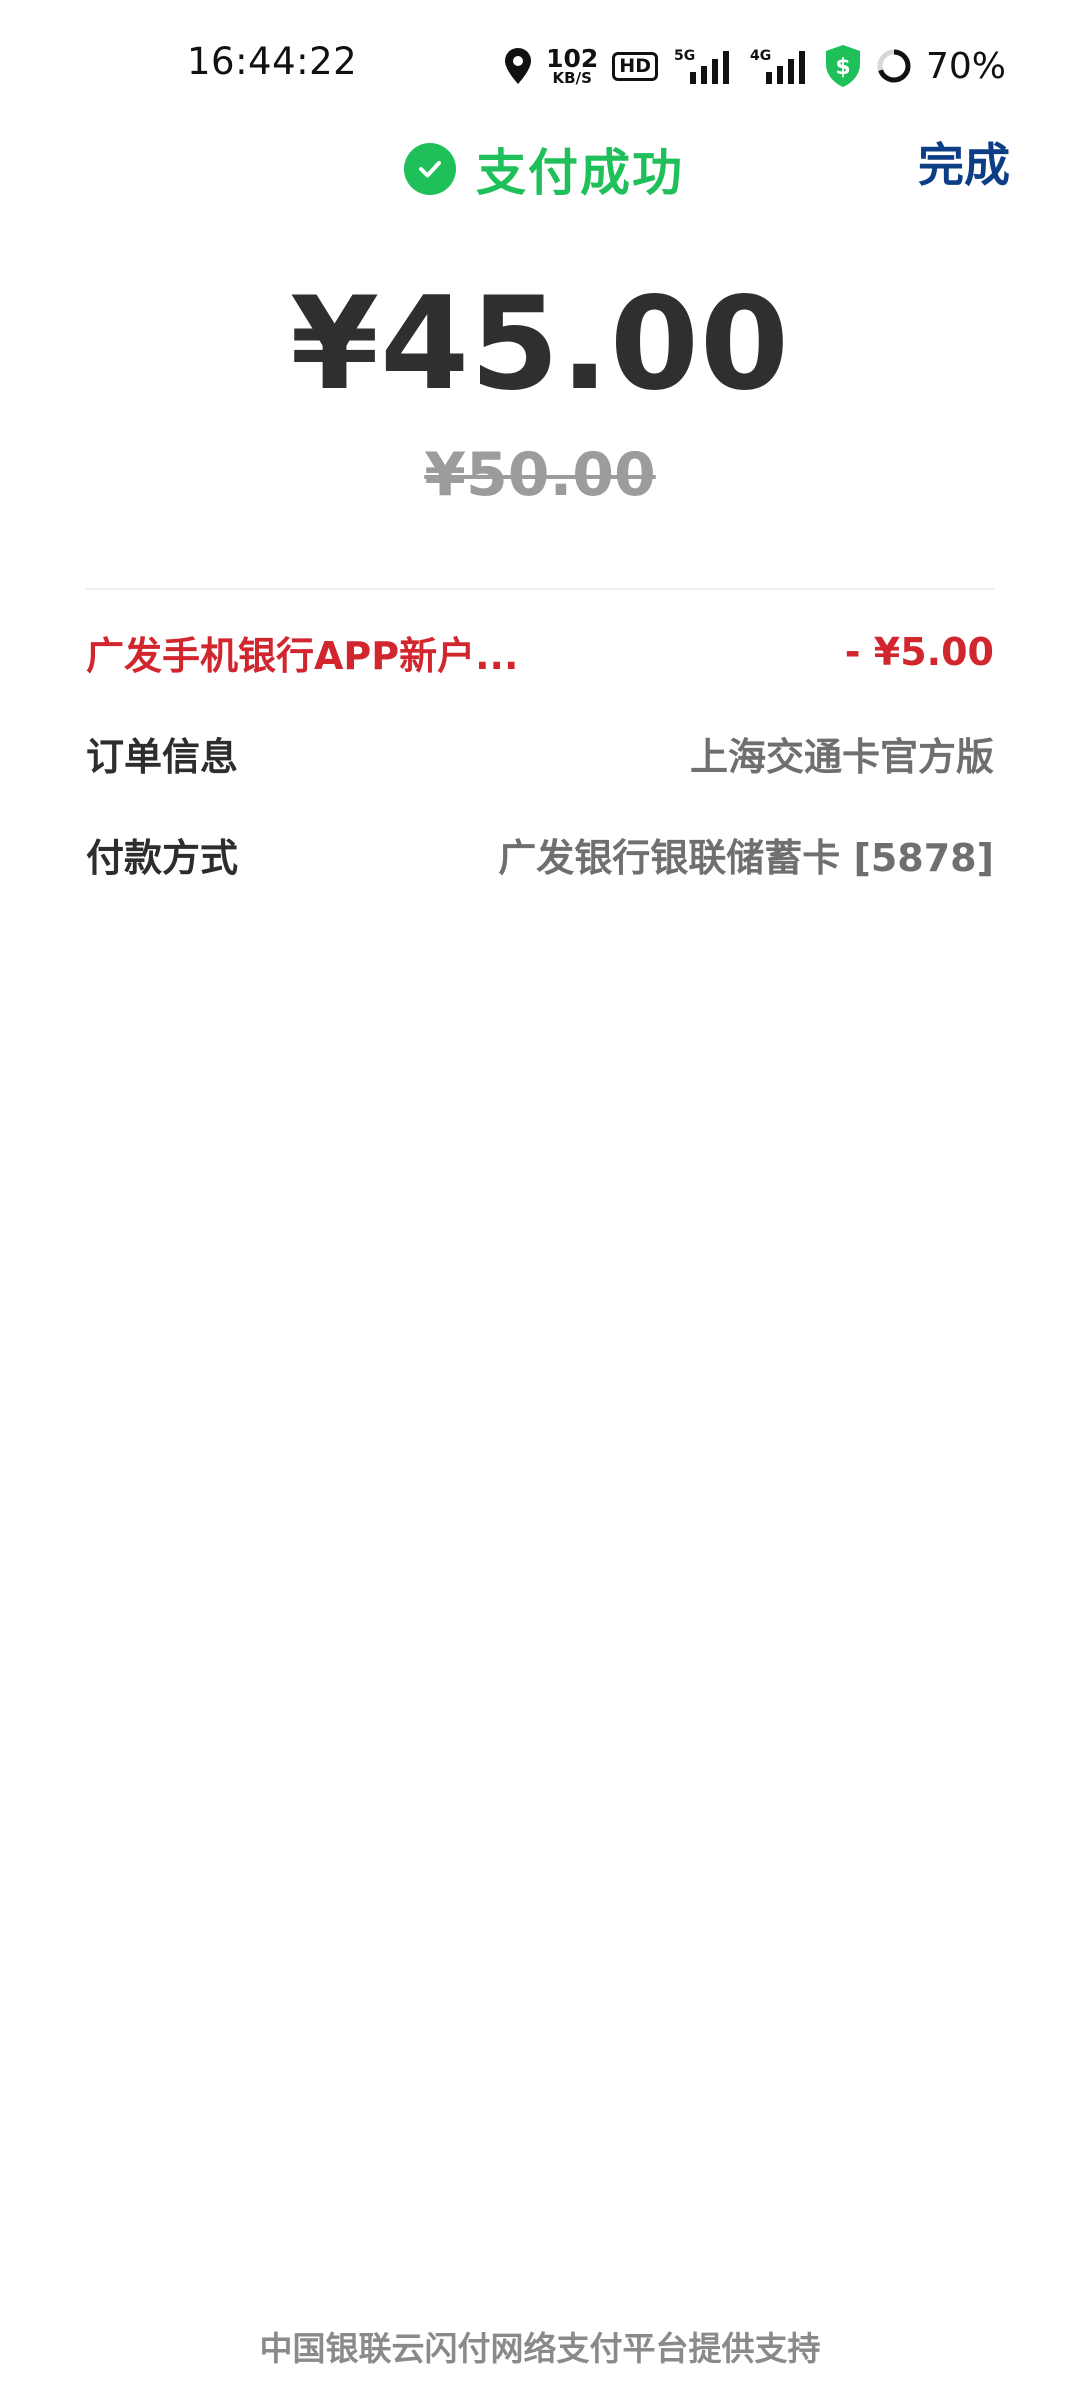 Image resolution: width=1080 pixels, height=2400 pixels. Describe the element at coordinates (540, 589) in the screenshot. I see `divider` at that location.